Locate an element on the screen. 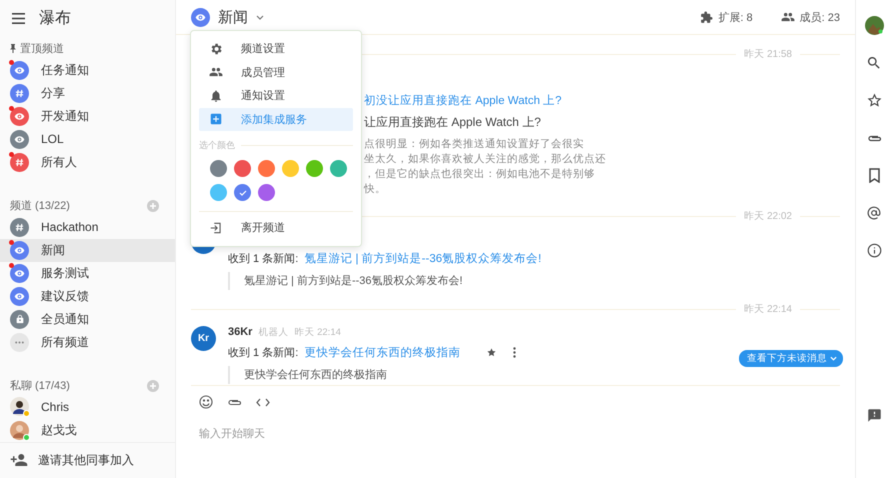  section-heading: 置顶频道 is located at coordinates (37, 48).